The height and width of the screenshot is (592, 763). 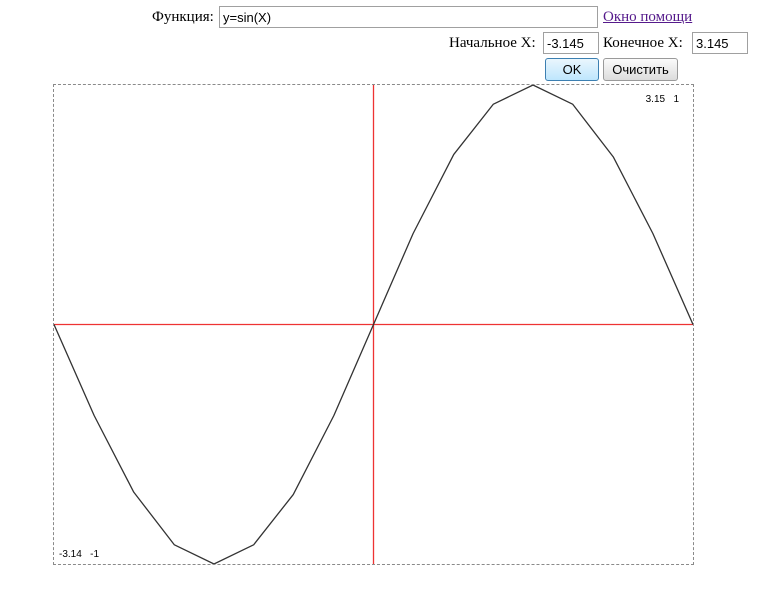 What do you see at coordinates (655, 99) in the screenshot?
I see `plot-max-x: 3.15` at bounding box center [655, 99].